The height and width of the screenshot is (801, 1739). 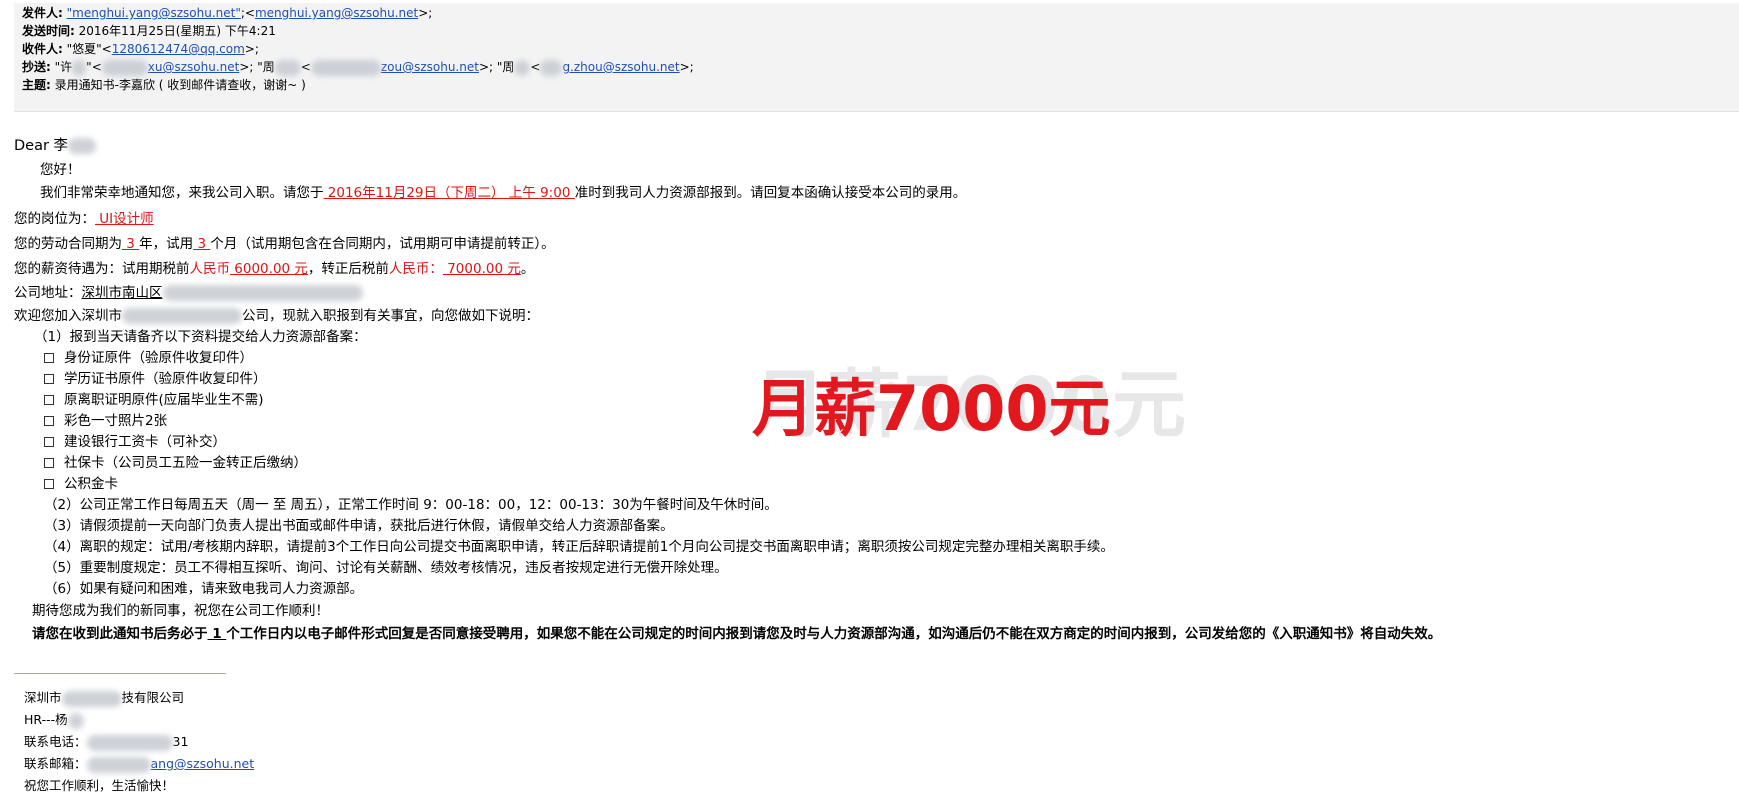 I want to click on notice-a: 请您在收到此通知书后务必于, so click(x=120, y=634).